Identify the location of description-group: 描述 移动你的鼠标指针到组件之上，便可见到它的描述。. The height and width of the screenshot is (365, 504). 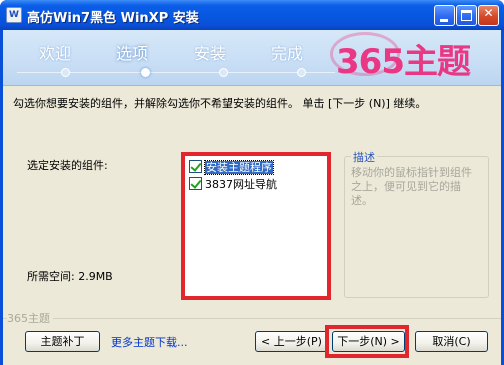
(416, 223).